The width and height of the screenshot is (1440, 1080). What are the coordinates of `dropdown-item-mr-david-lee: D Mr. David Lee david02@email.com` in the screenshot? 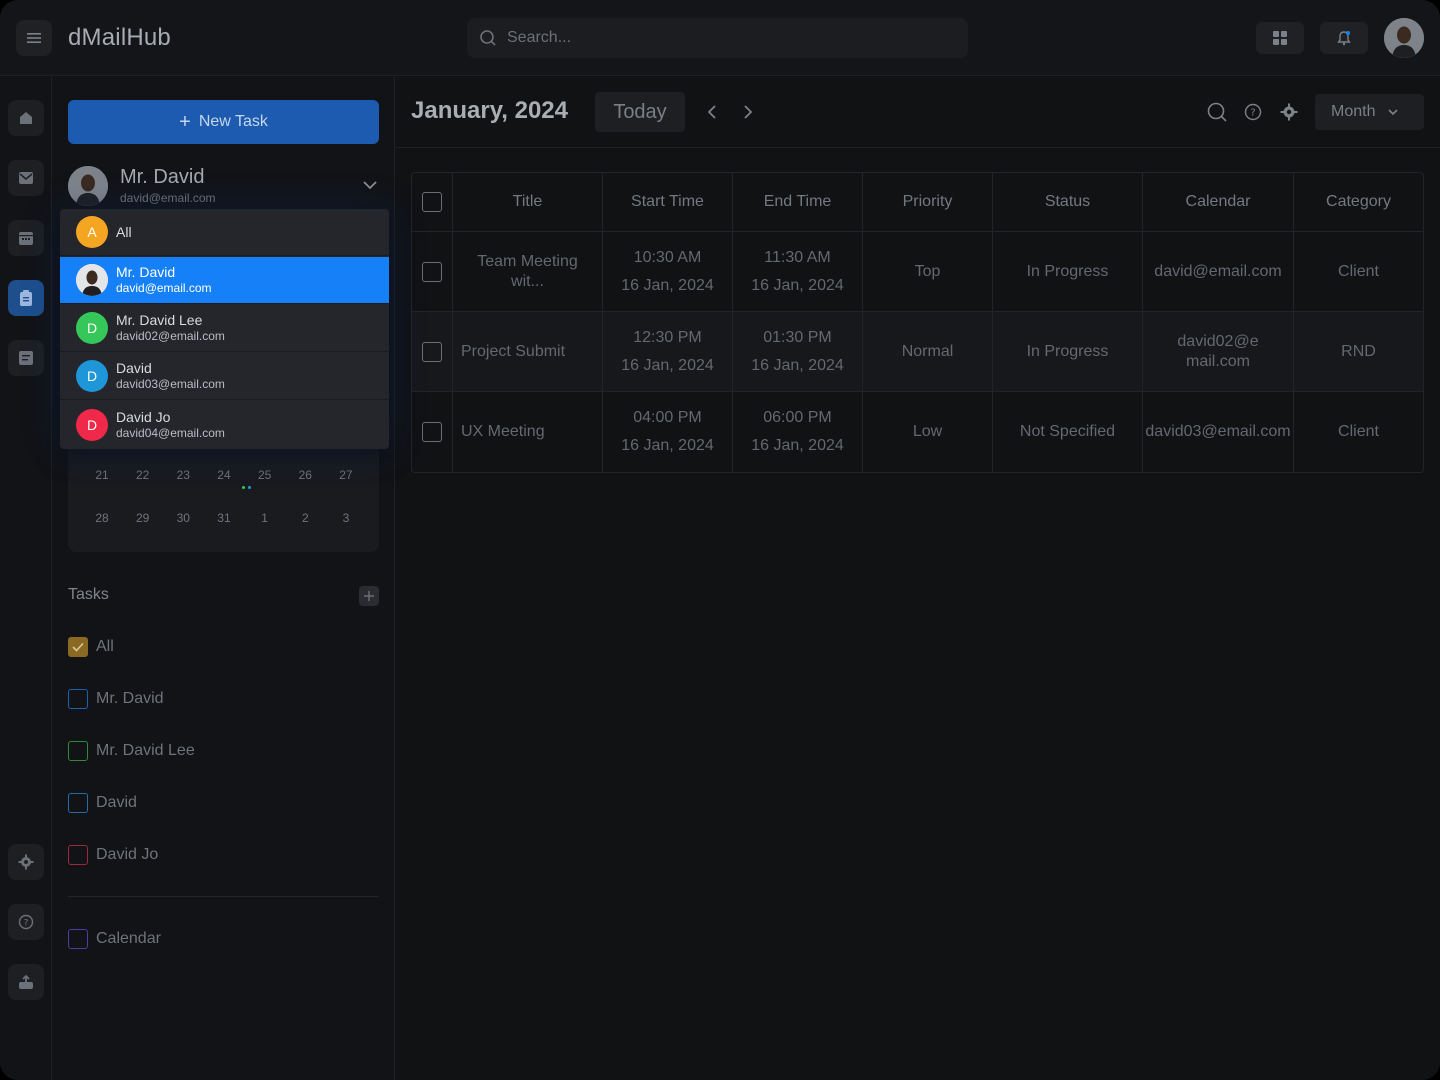 It's located at (224, 328).